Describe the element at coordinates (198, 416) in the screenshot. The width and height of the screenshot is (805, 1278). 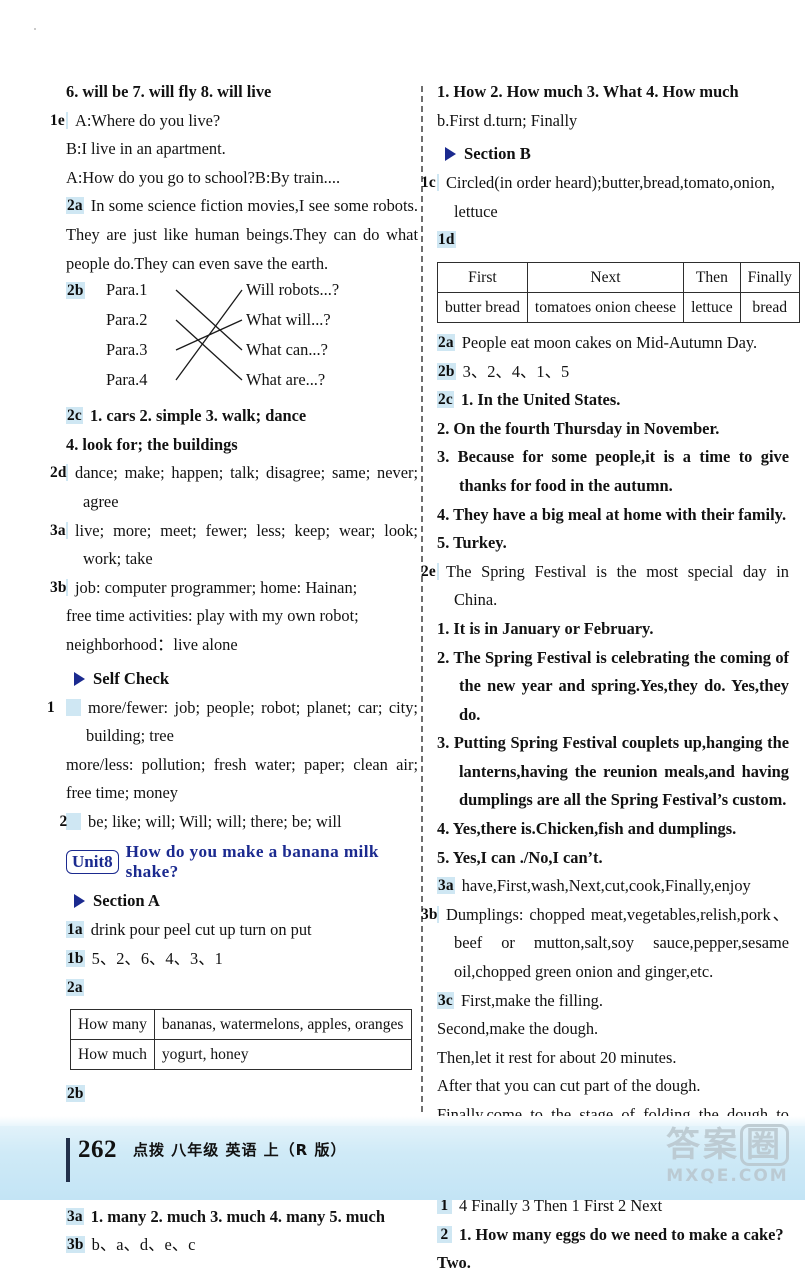
I see `answer-text: 1. cars 2. simple 3. walk; dance` at that location.